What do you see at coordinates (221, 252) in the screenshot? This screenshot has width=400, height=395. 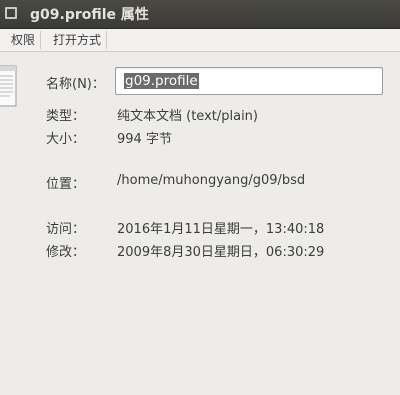 I see `modified-value: 2009年8月30日星期日，06:30:29` at bounding box center [221, 252].